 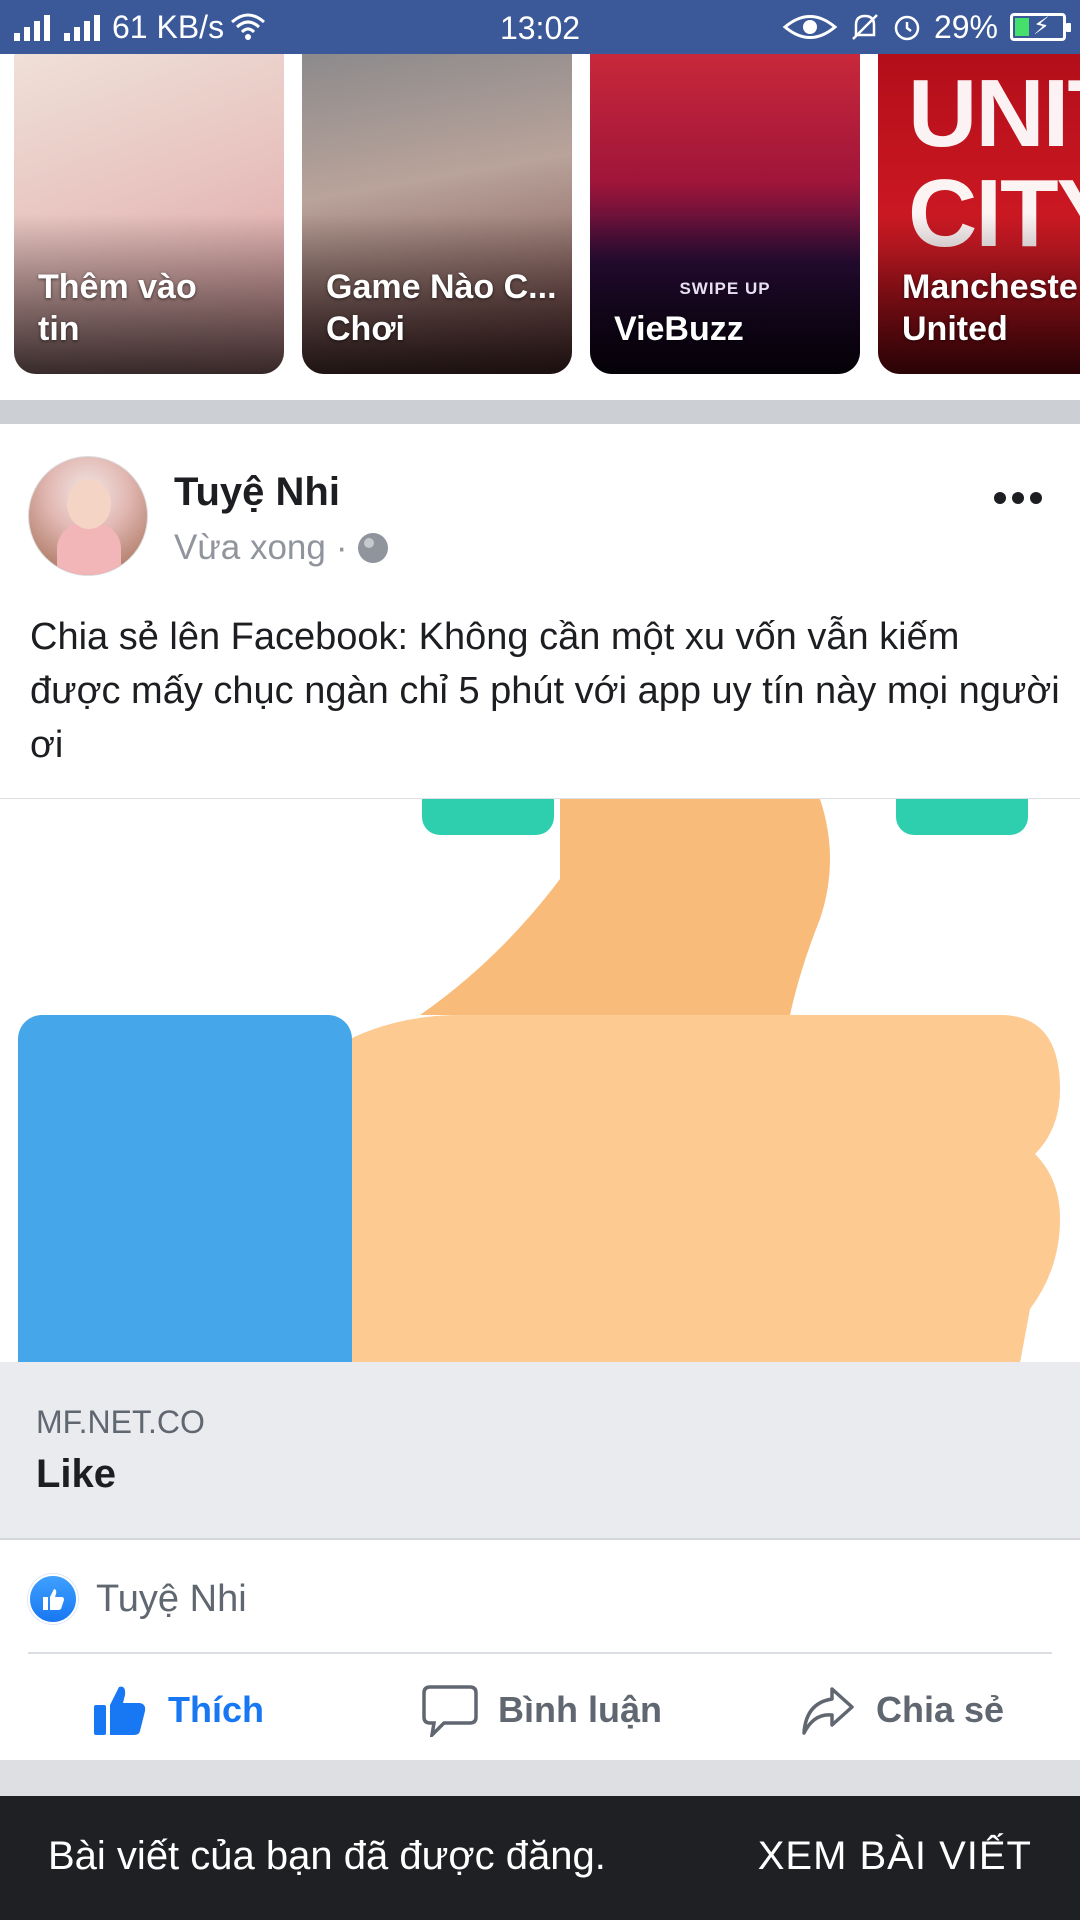 I want to click on comment-button: Bình luận, so click(x=542, y=1710).